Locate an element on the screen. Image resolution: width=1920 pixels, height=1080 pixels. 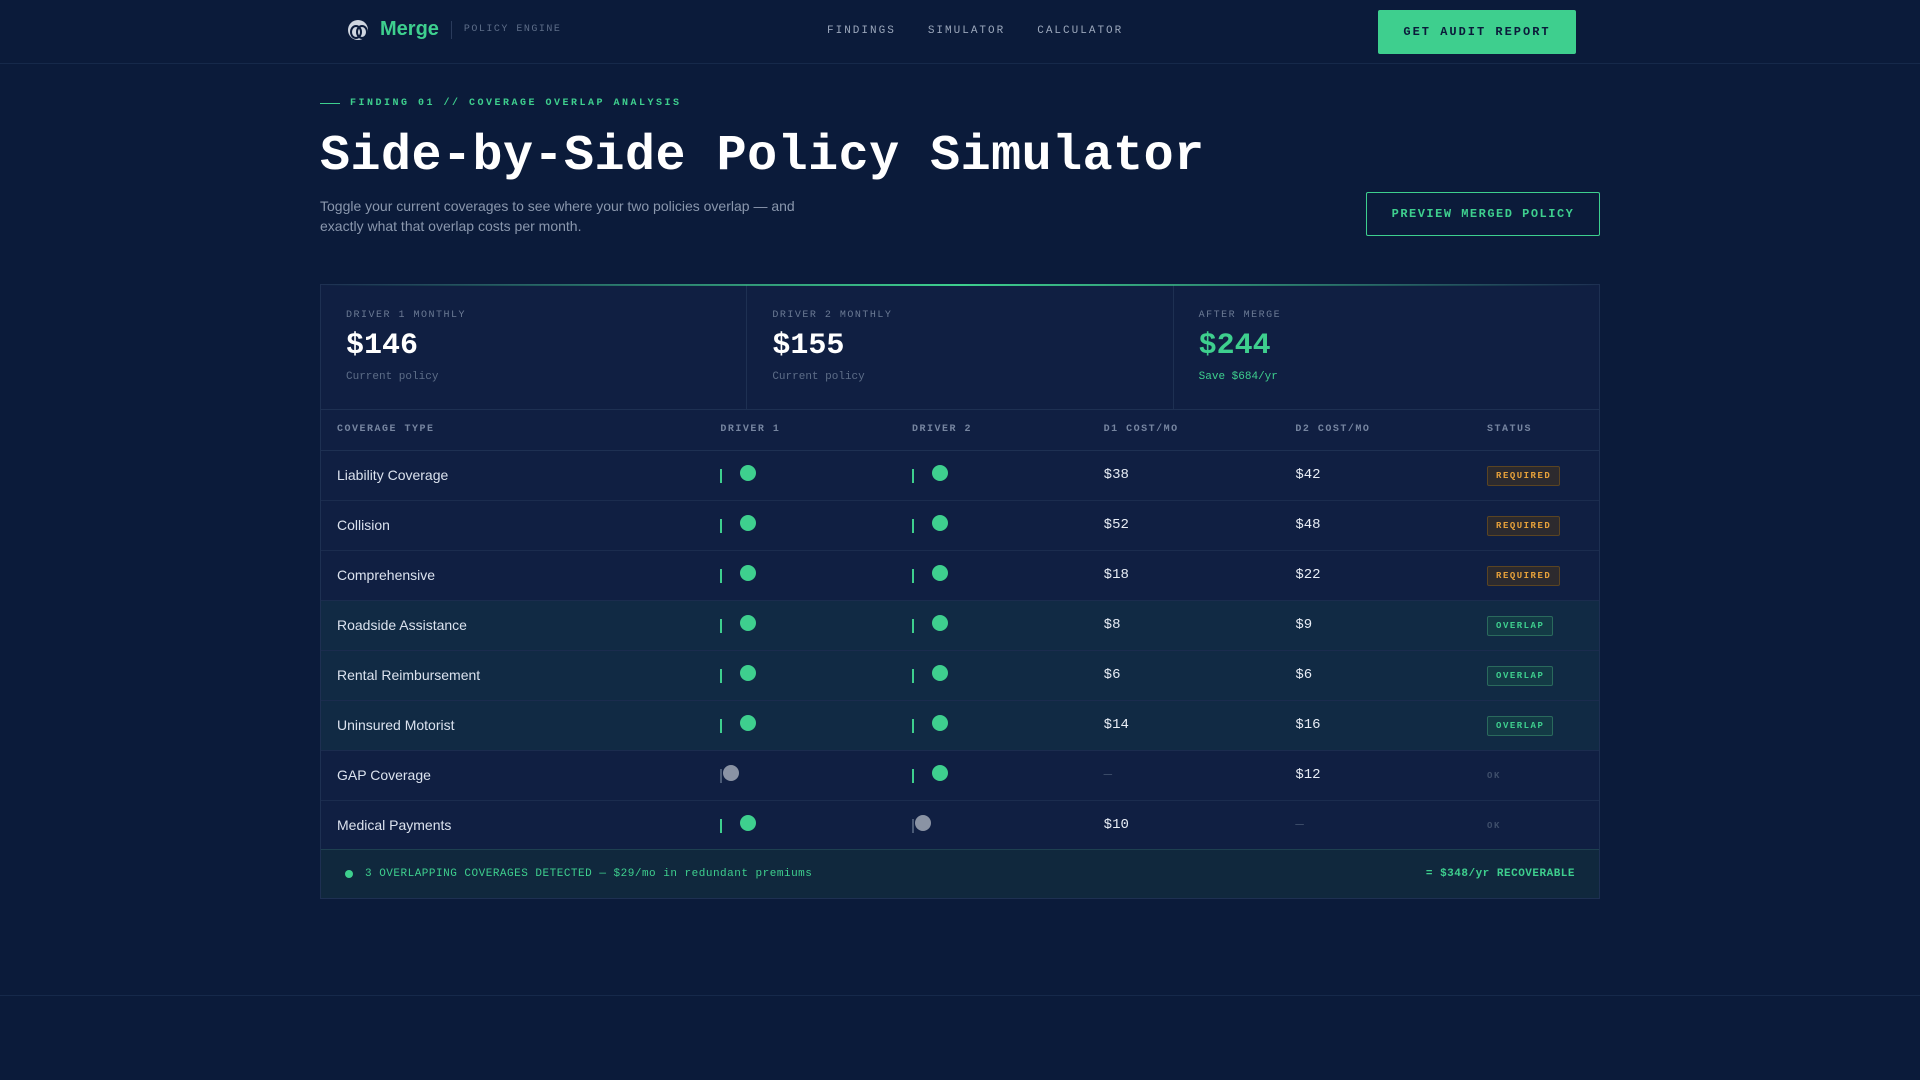
d1-cost-cell: $14 is located at coordinates (1183, 725).